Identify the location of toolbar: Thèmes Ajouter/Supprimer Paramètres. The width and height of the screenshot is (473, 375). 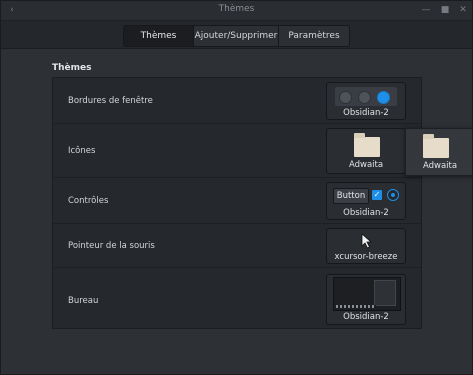
(236, 35).